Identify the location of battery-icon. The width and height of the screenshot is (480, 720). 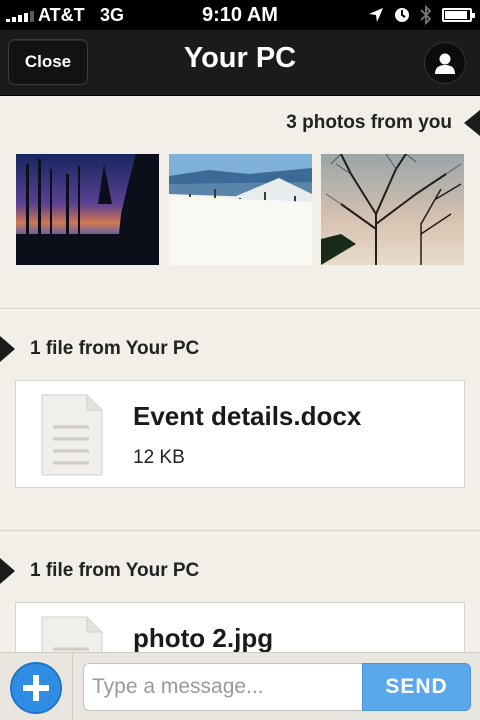
(458, 15).